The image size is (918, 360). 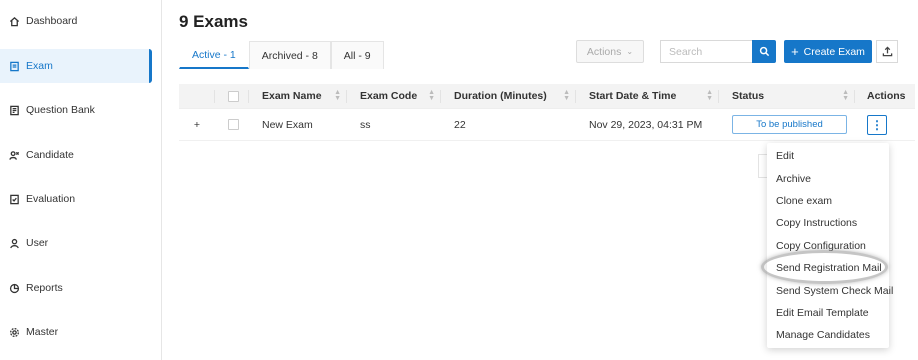 I want to click on sidebar-item-label: Exam, so click(x=39, y=66).